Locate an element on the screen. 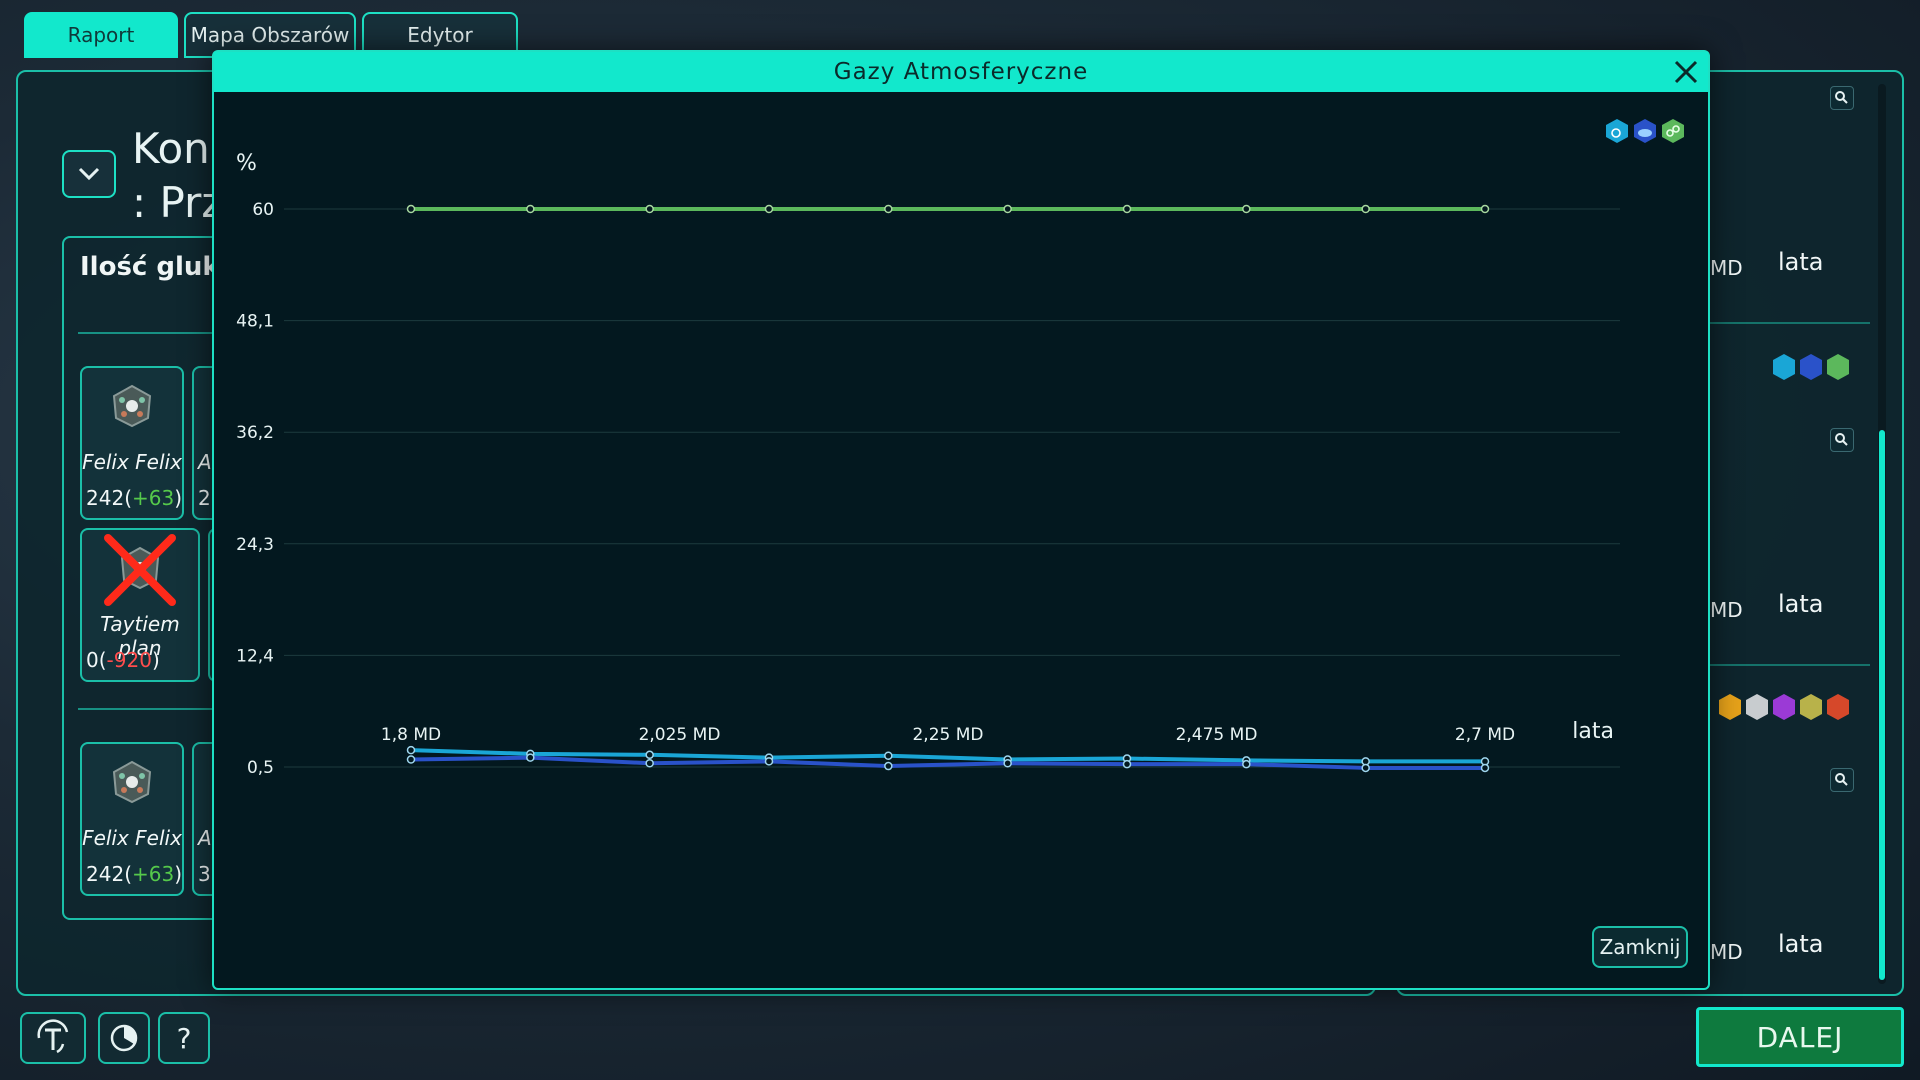  tab-label: Raport is located at coordinates (101, 35).